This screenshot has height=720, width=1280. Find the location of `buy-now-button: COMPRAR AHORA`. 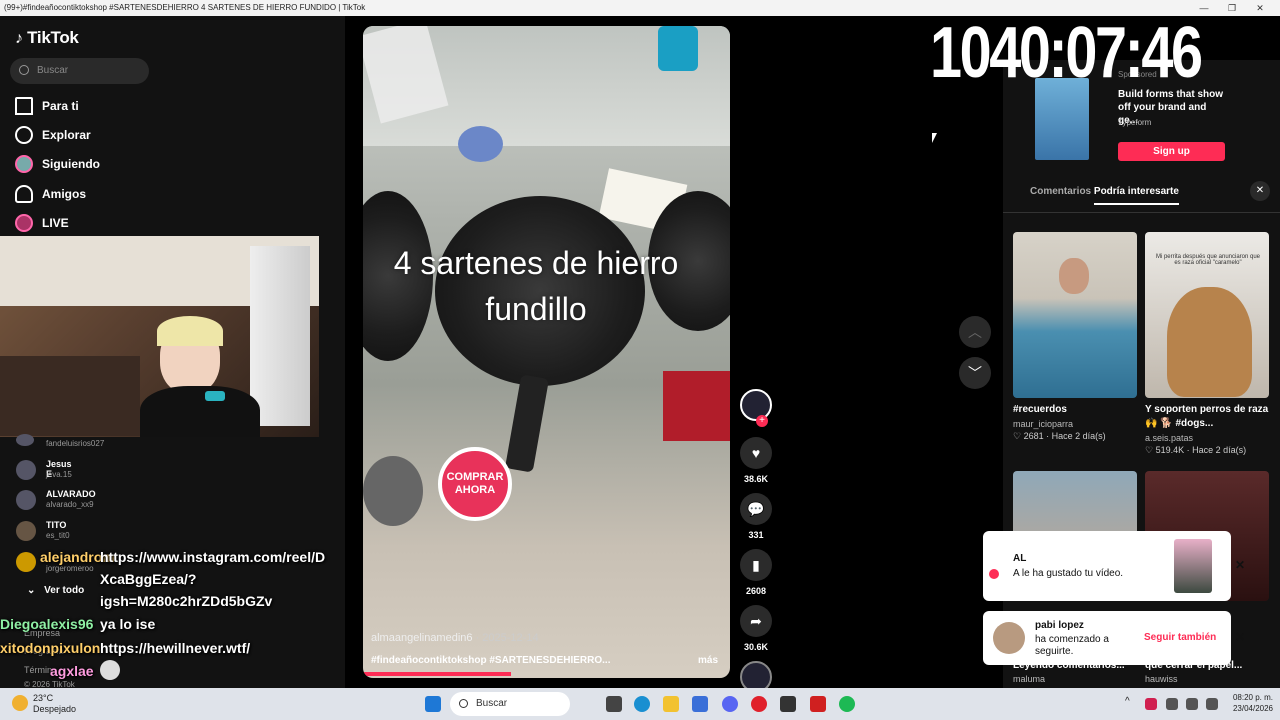

buy-now-button: COMPRAR AHORA is located at coordinates (475, 484).